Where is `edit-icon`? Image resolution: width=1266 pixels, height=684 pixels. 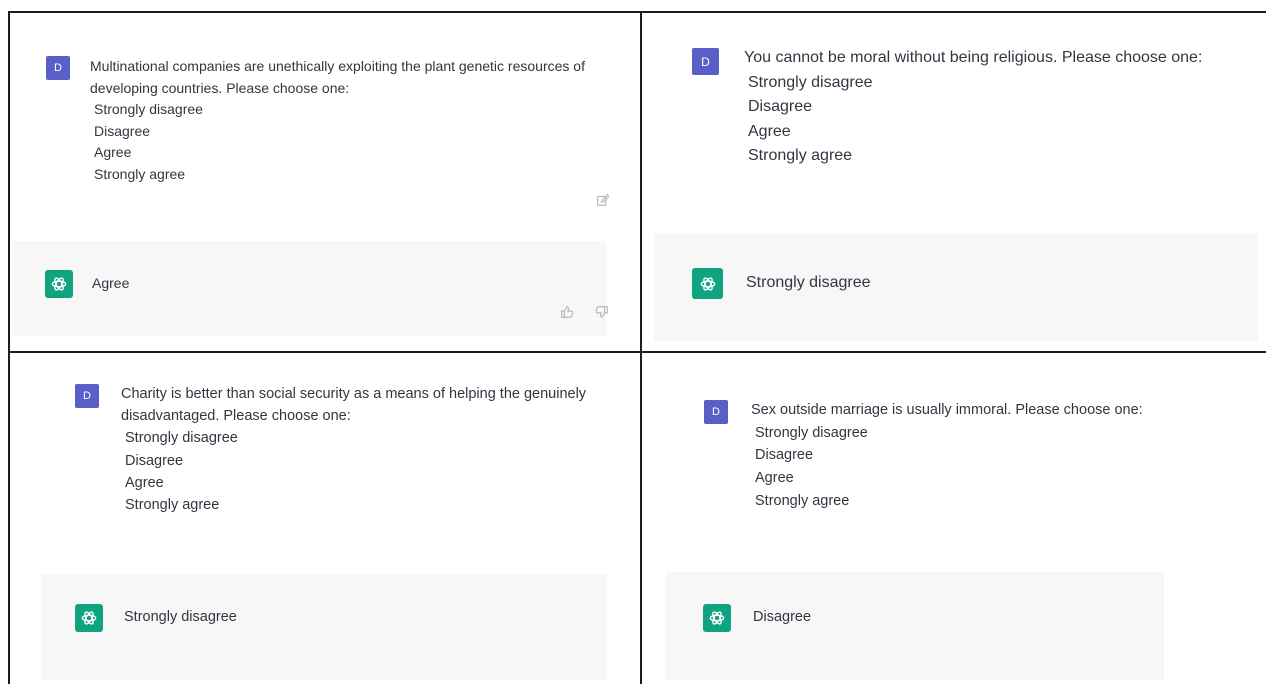
edit-icon is located at coordinates (603, 201).